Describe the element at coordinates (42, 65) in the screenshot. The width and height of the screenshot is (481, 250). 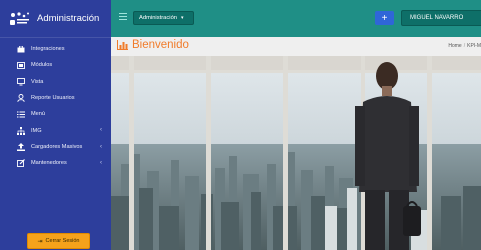
I see `sidebar-item-label: Módulos` at that location.